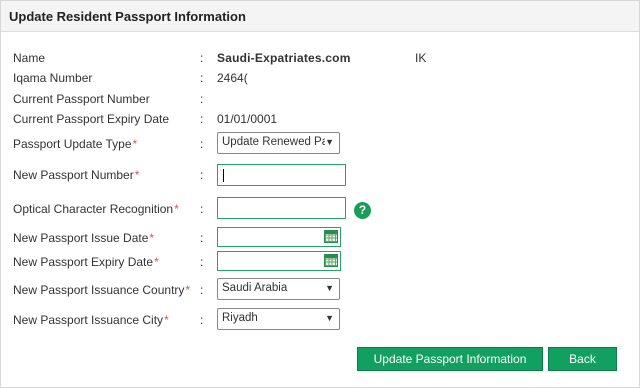 The height and width of the screenshot is (388, 640). I want to click on iqama-label: Iqama Number, so click(53, 78).